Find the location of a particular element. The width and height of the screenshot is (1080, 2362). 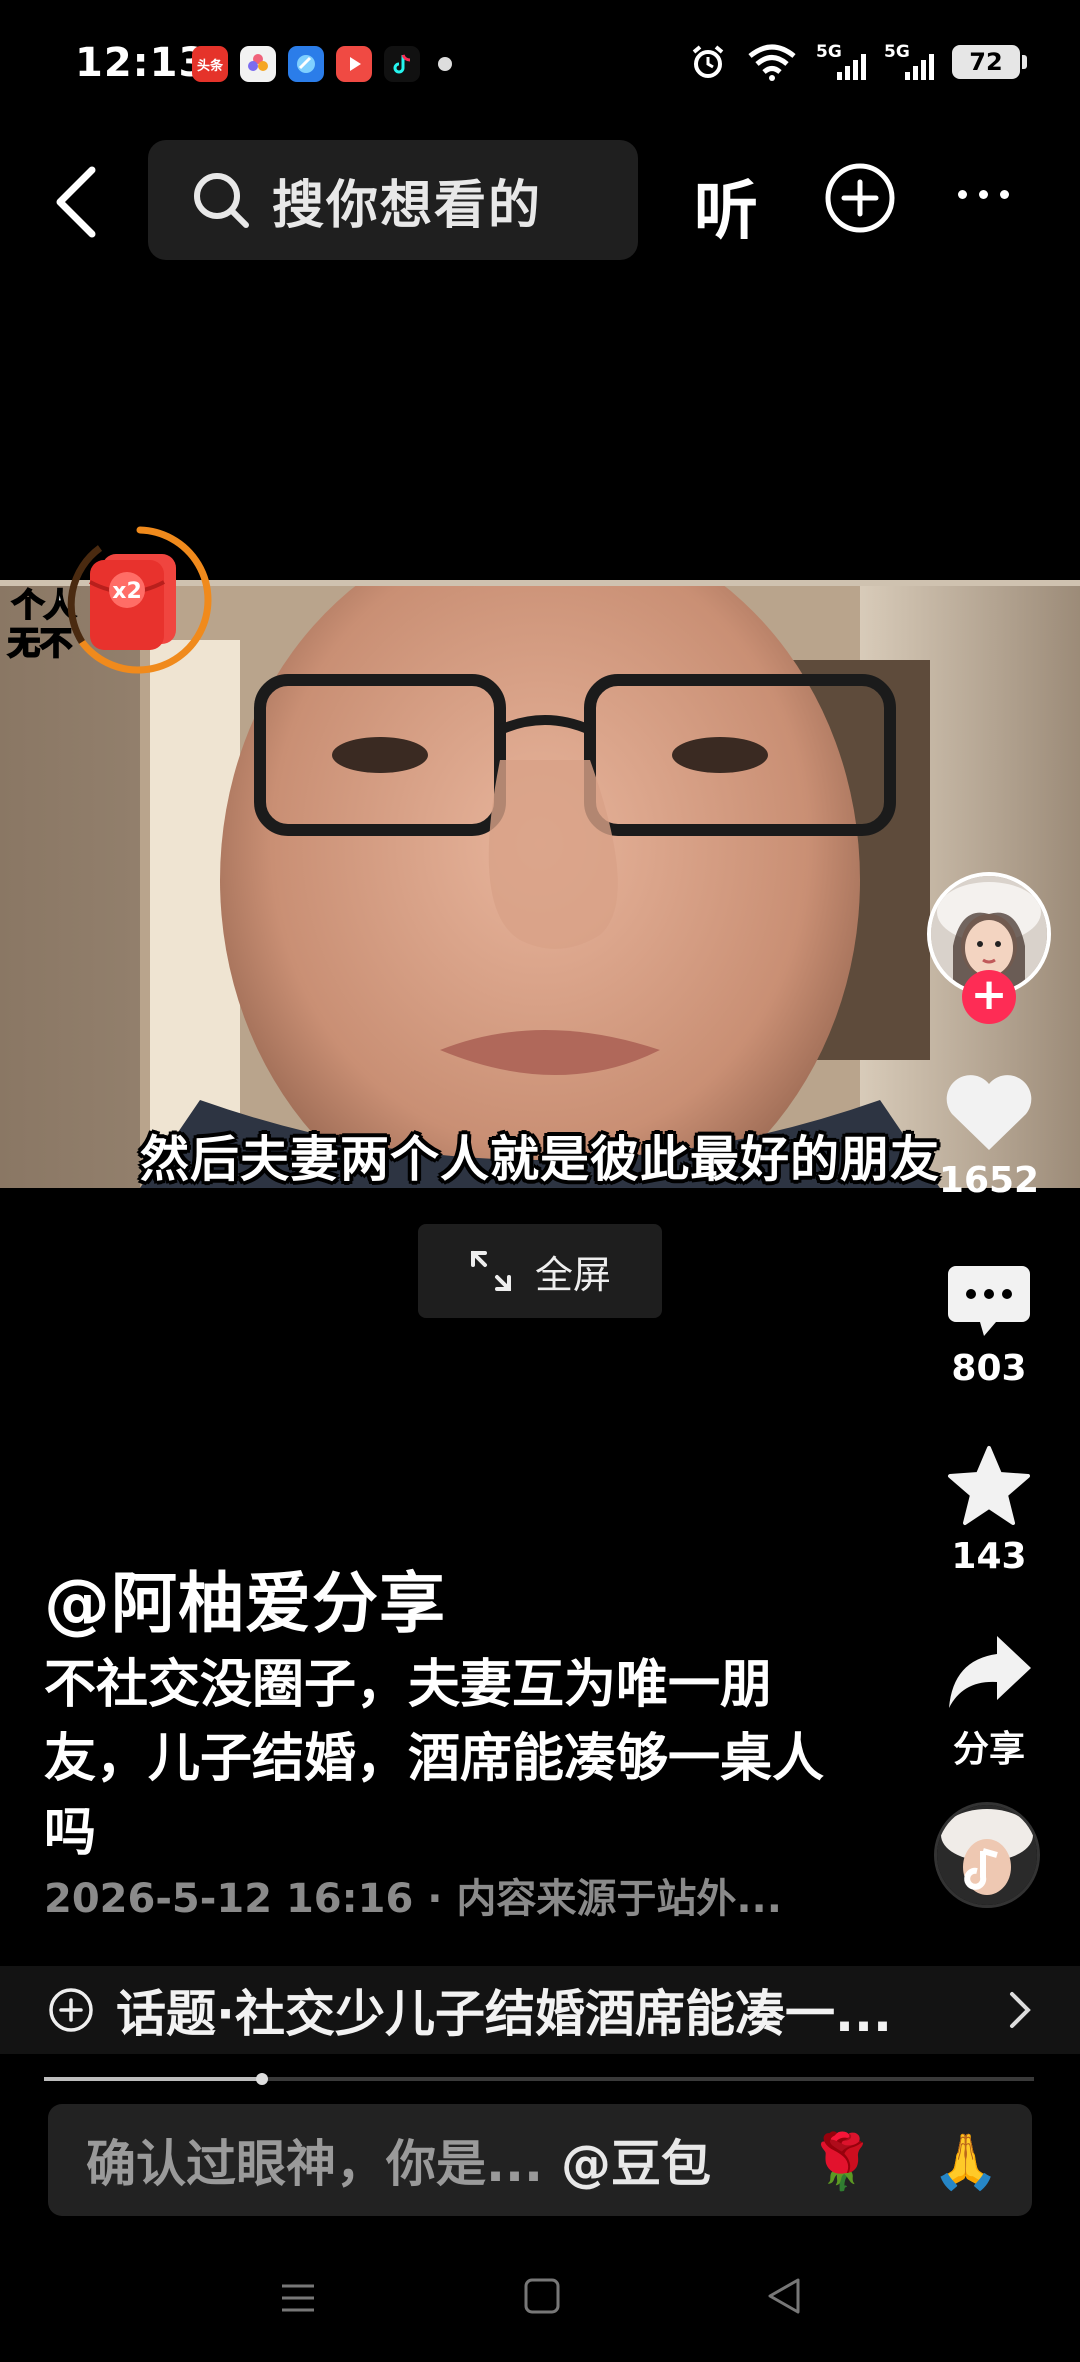

more-options-icon is located at coordinates (983, 194).